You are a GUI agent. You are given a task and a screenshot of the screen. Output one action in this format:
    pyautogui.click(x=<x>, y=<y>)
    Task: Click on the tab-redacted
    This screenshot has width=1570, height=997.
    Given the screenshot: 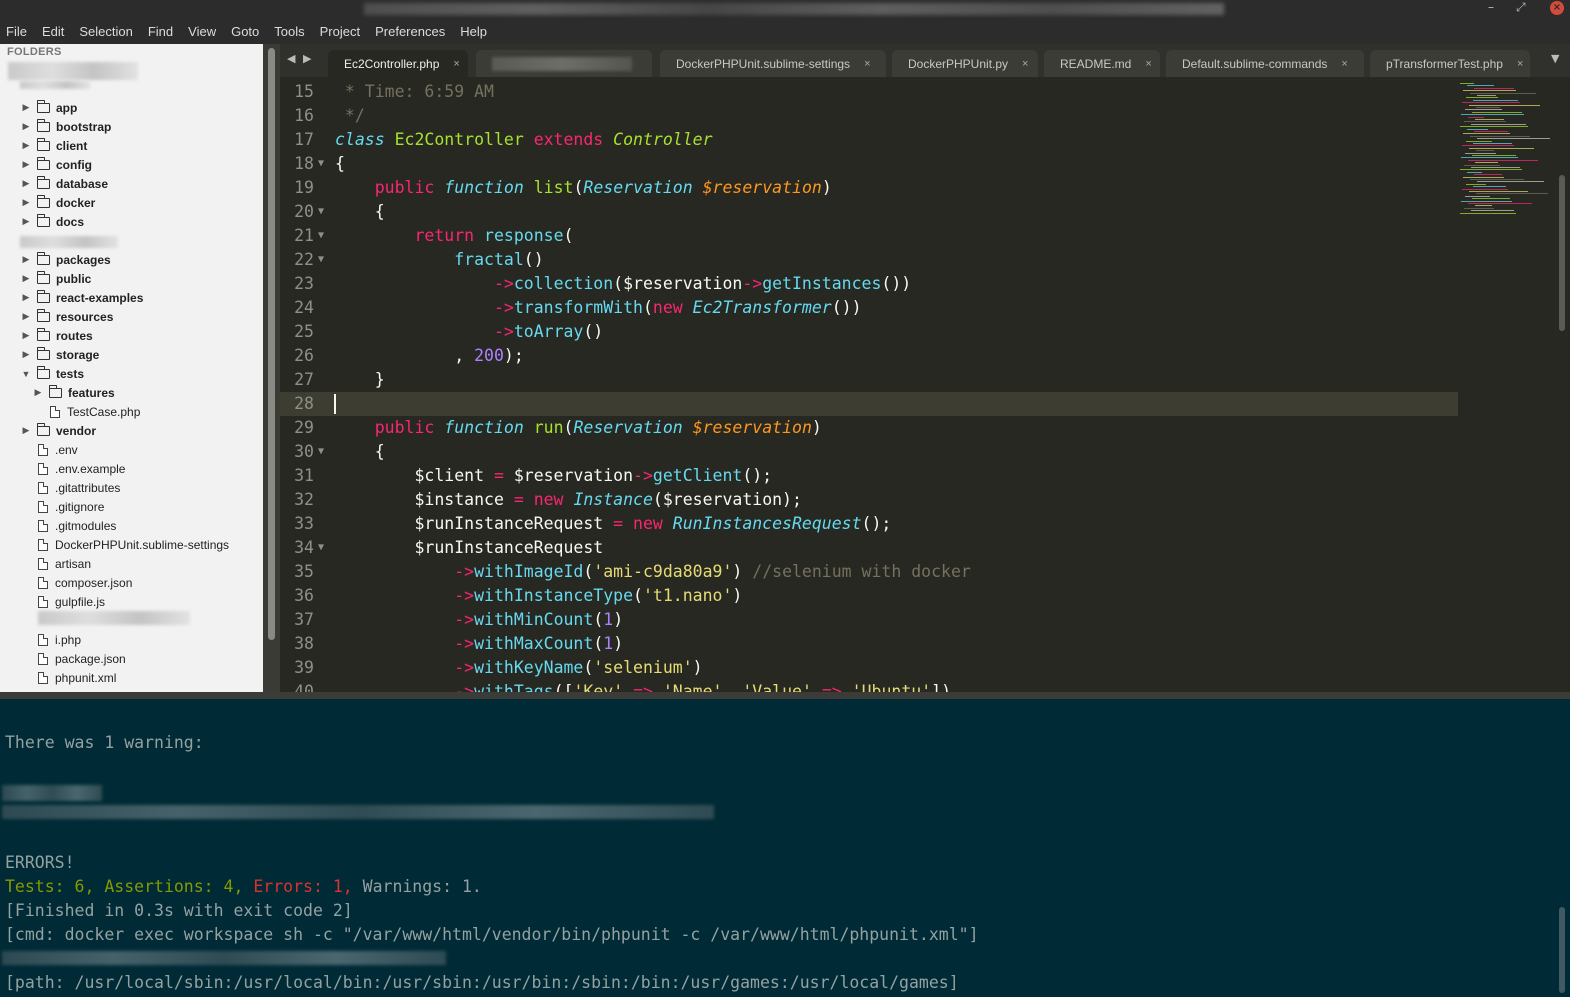 What is the action you would take?
    pyautogui.click(x=564, y=63)
    